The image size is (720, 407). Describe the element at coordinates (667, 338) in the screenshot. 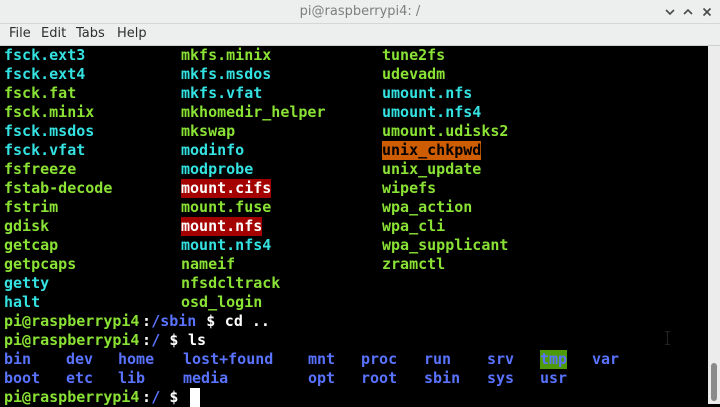

I see `text-cursor-icon` at that location.